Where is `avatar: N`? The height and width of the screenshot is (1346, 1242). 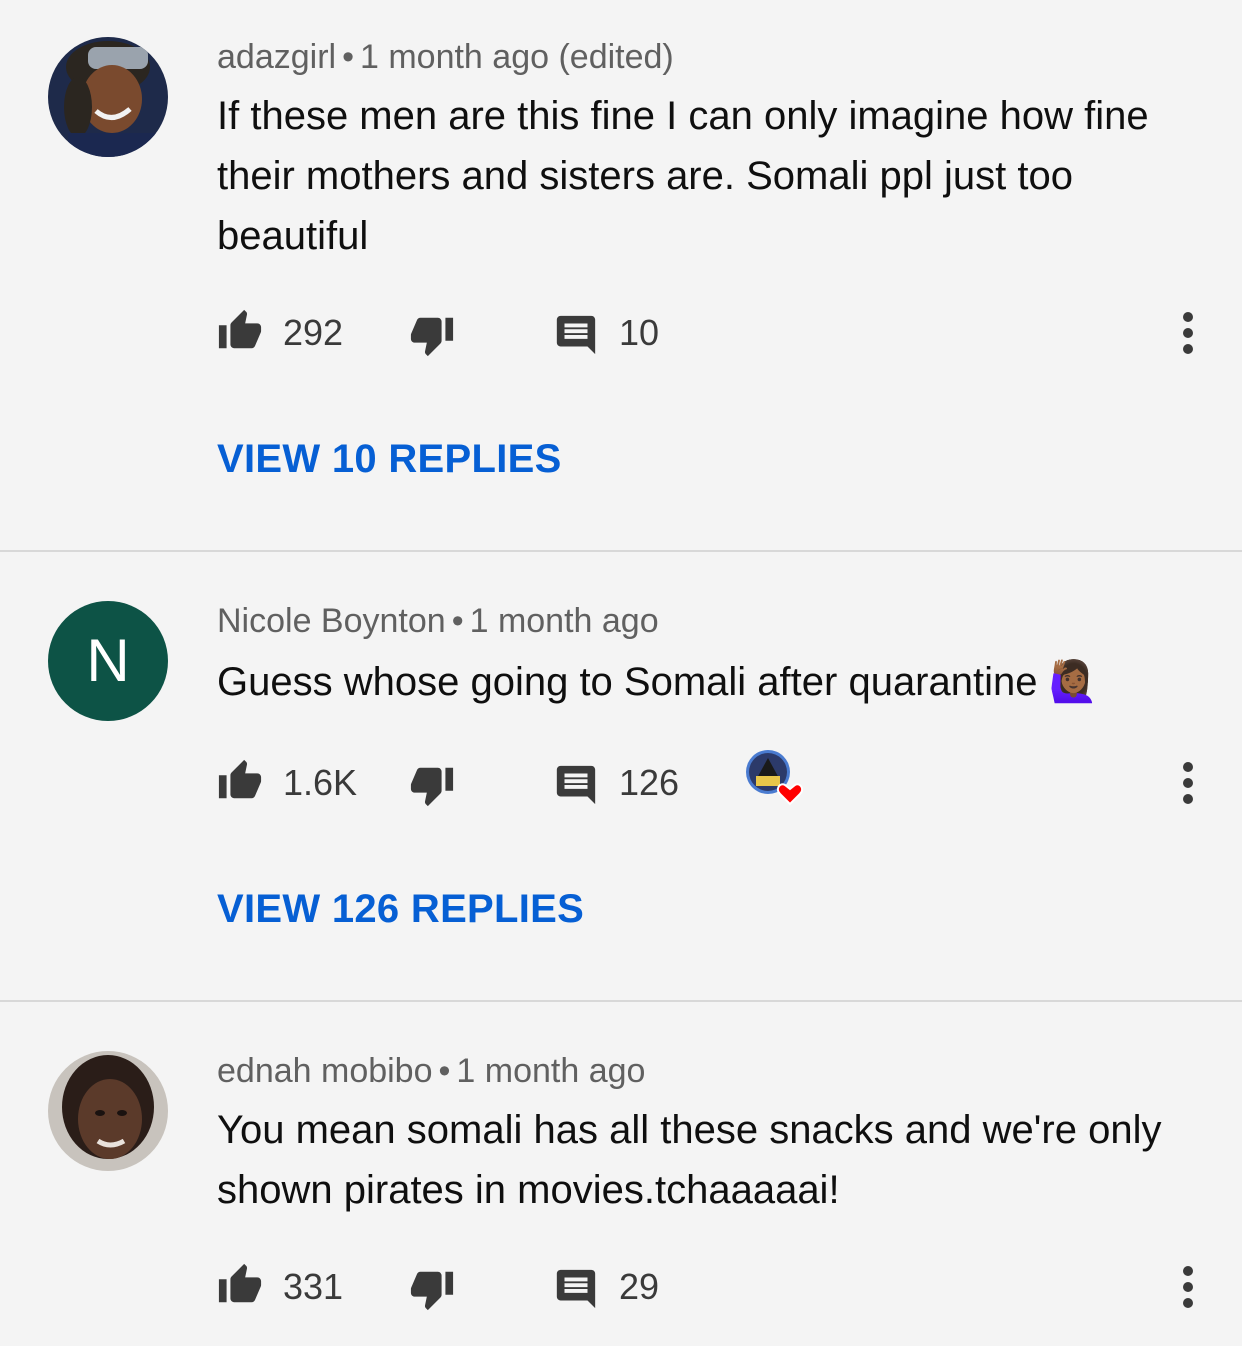
avatar: N is located at coordinates (108, 661).